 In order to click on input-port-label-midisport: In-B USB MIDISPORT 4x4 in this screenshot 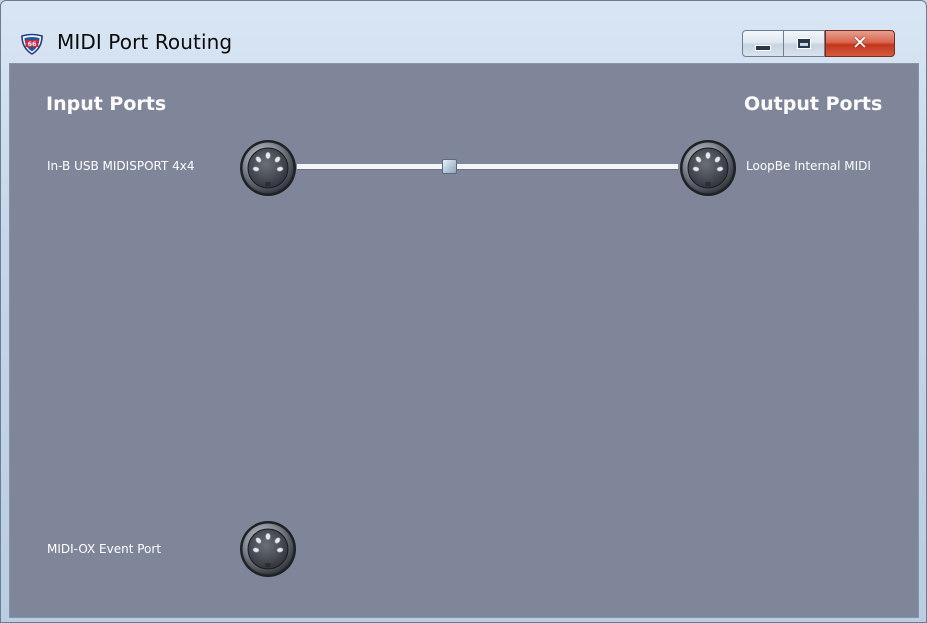, I will do `click(121, 166)`.